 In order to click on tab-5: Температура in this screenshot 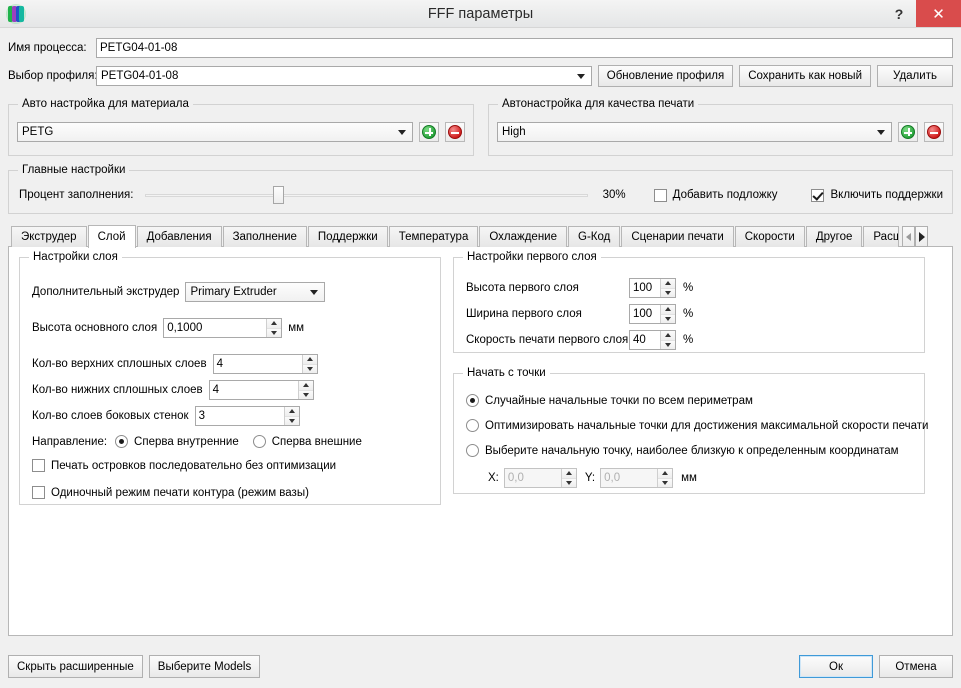, I will do `click(433, 236)`.